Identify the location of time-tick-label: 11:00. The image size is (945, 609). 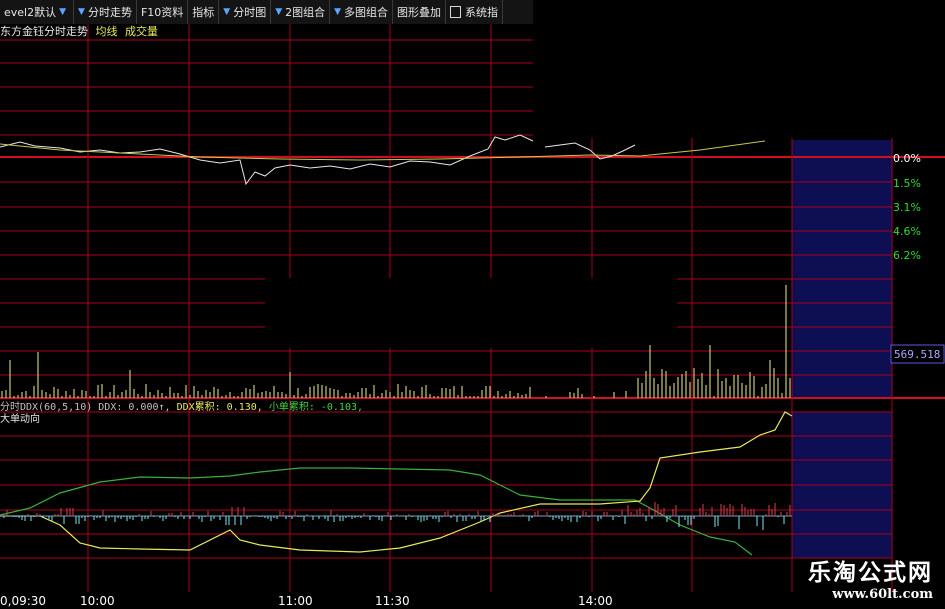
(295, 601).